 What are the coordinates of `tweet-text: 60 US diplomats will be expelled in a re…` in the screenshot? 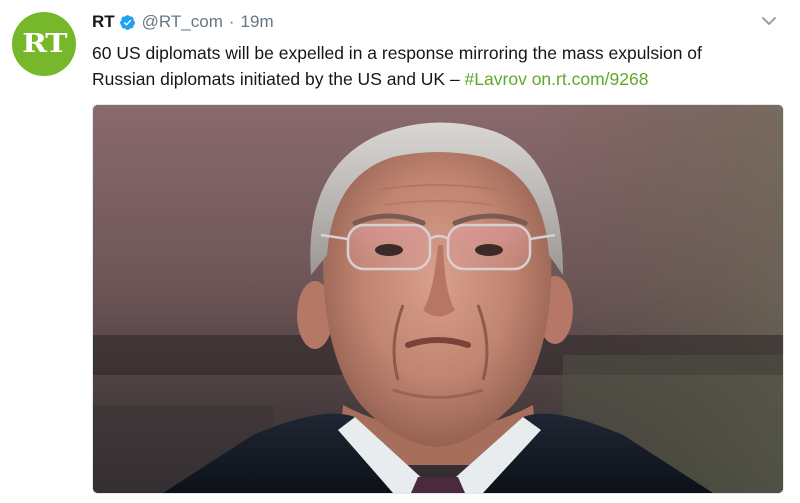 It's located at (432, 66).